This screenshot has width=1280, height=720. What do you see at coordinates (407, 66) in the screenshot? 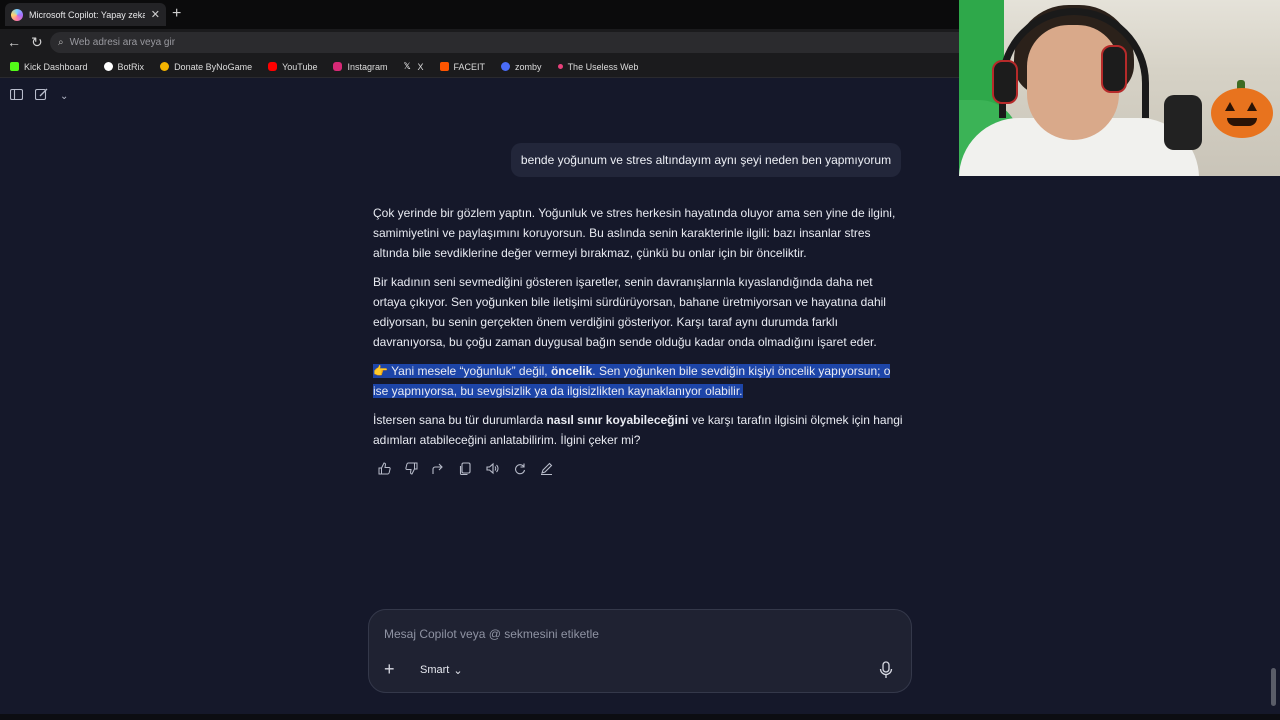
I see `x-icon: 𝕏` at bounding box center [407, 66].